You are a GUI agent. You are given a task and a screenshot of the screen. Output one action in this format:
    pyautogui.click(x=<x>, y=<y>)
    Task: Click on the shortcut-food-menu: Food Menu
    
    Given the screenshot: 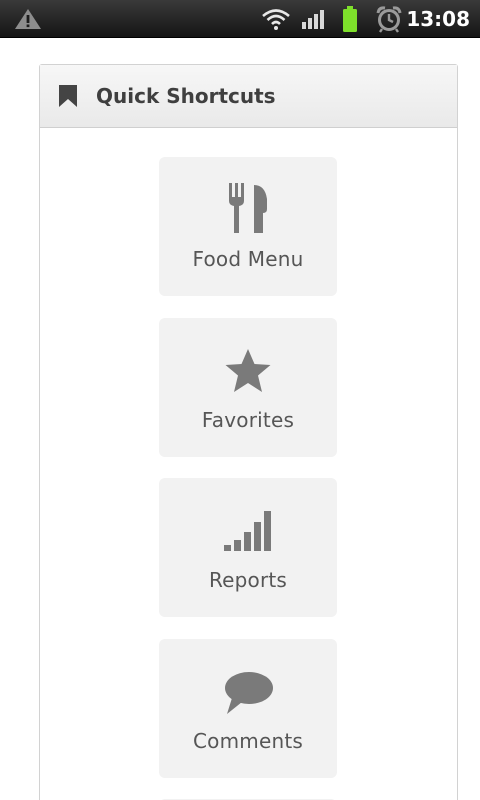 What is the action you would take?
    pyautogui.click(x=248, y=226)
    